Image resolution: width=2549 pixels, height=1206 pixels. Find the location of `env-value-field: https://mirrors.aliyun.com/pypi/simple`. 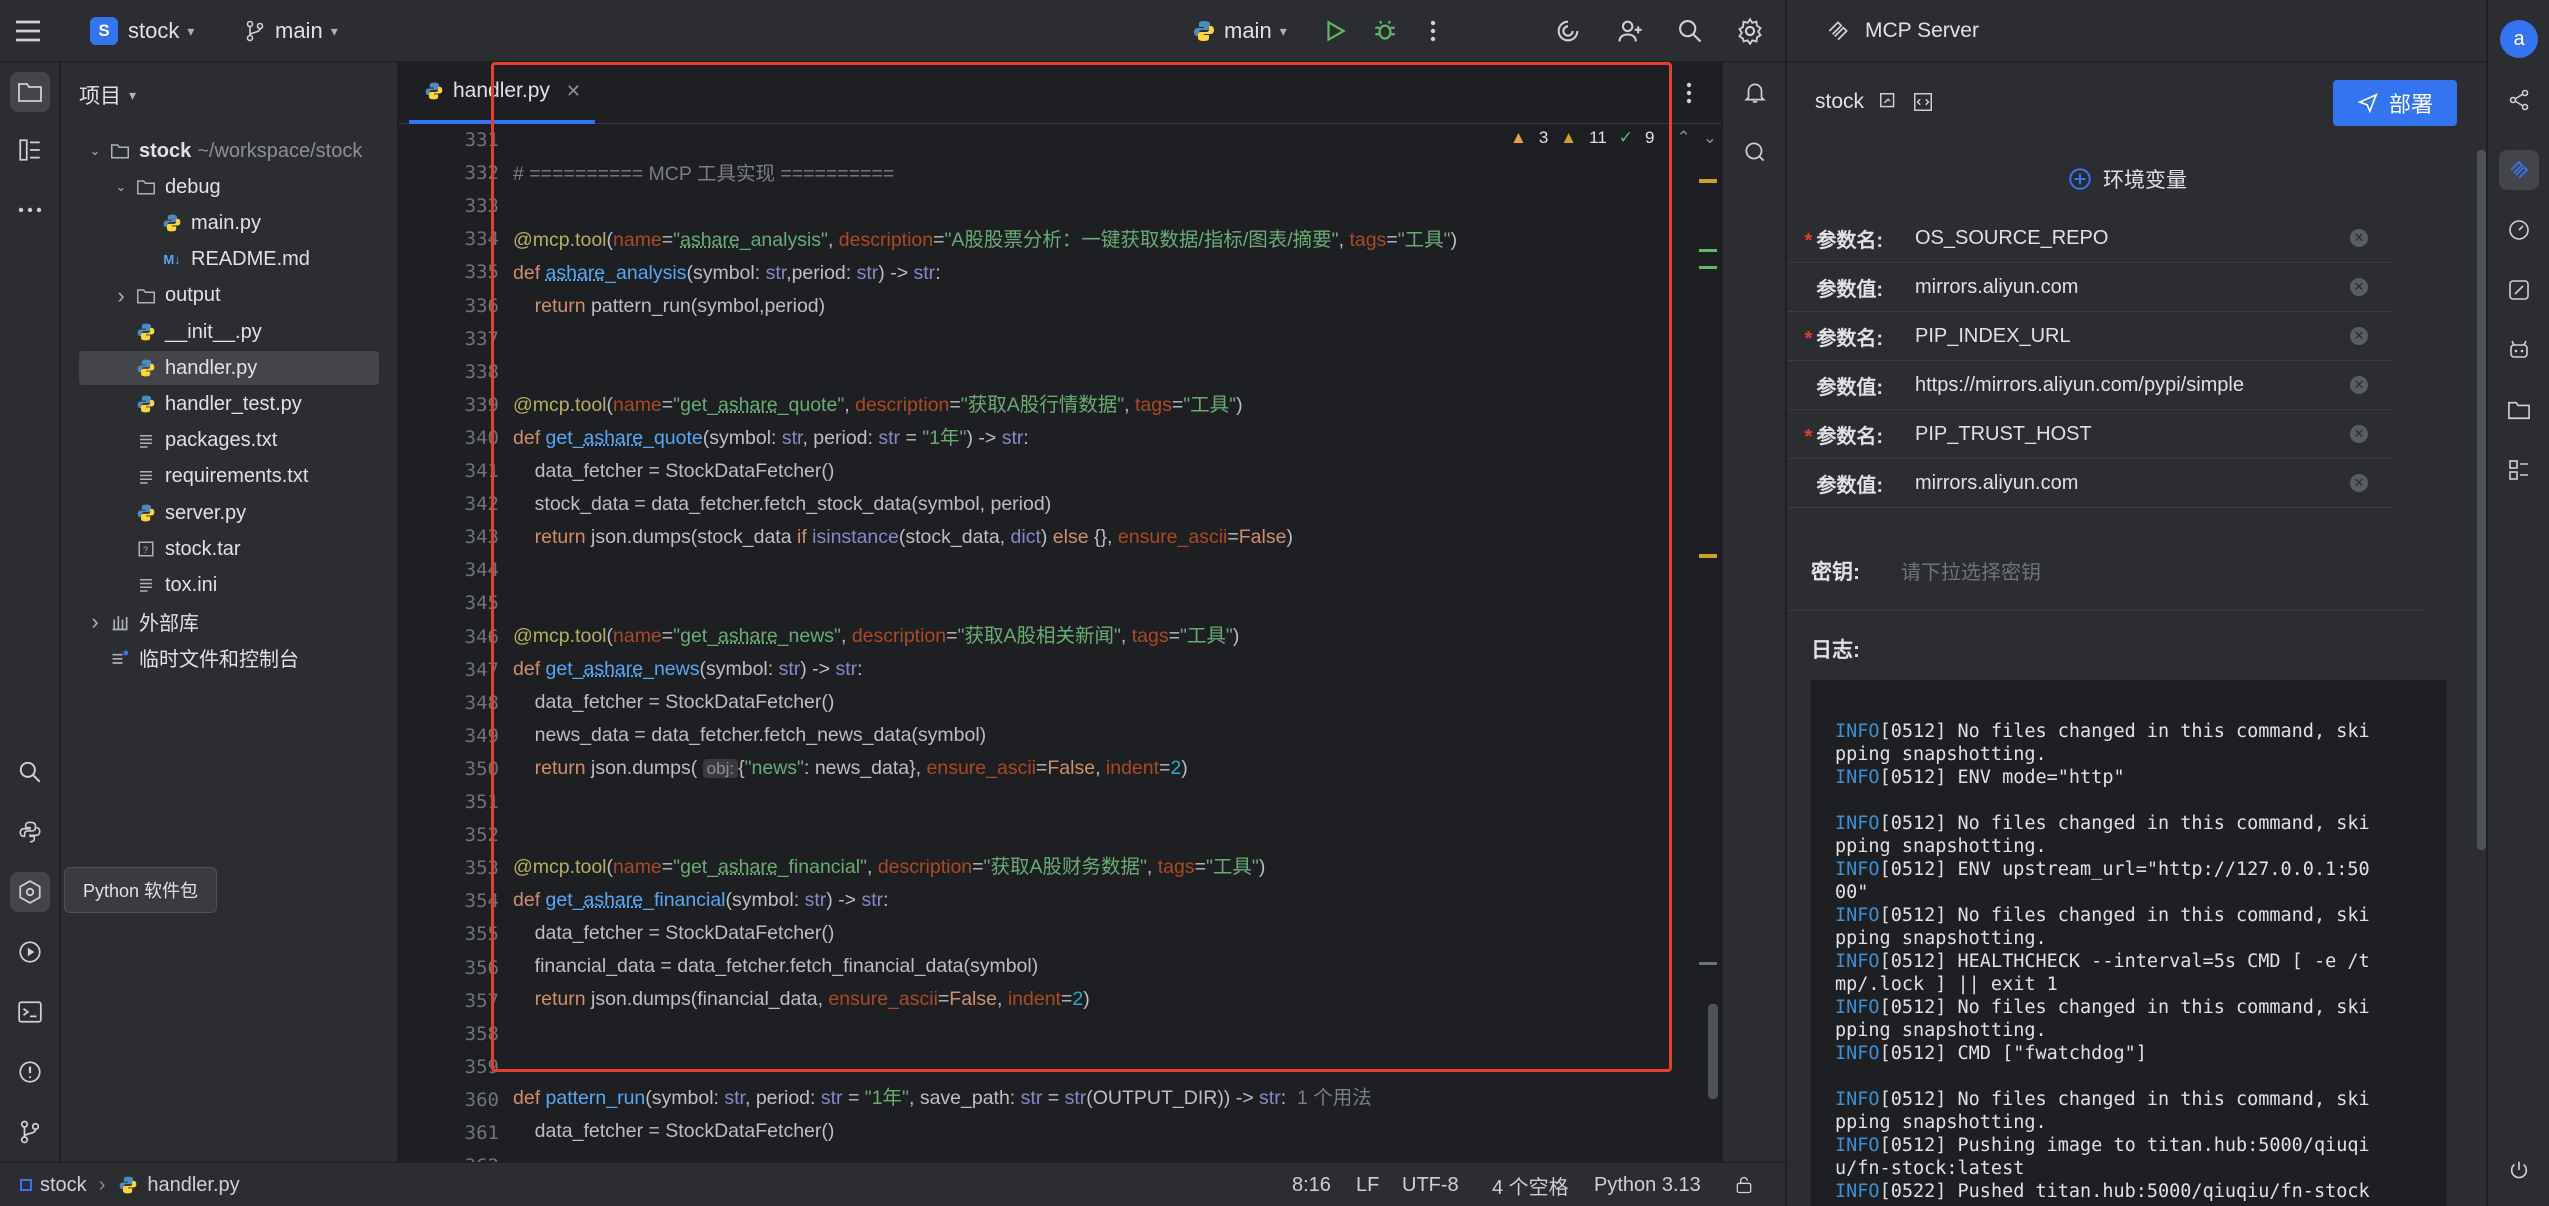

env-value-field: https://mirrors.aliyun.com/pypi/simple is located at coordinates (2124, 385).